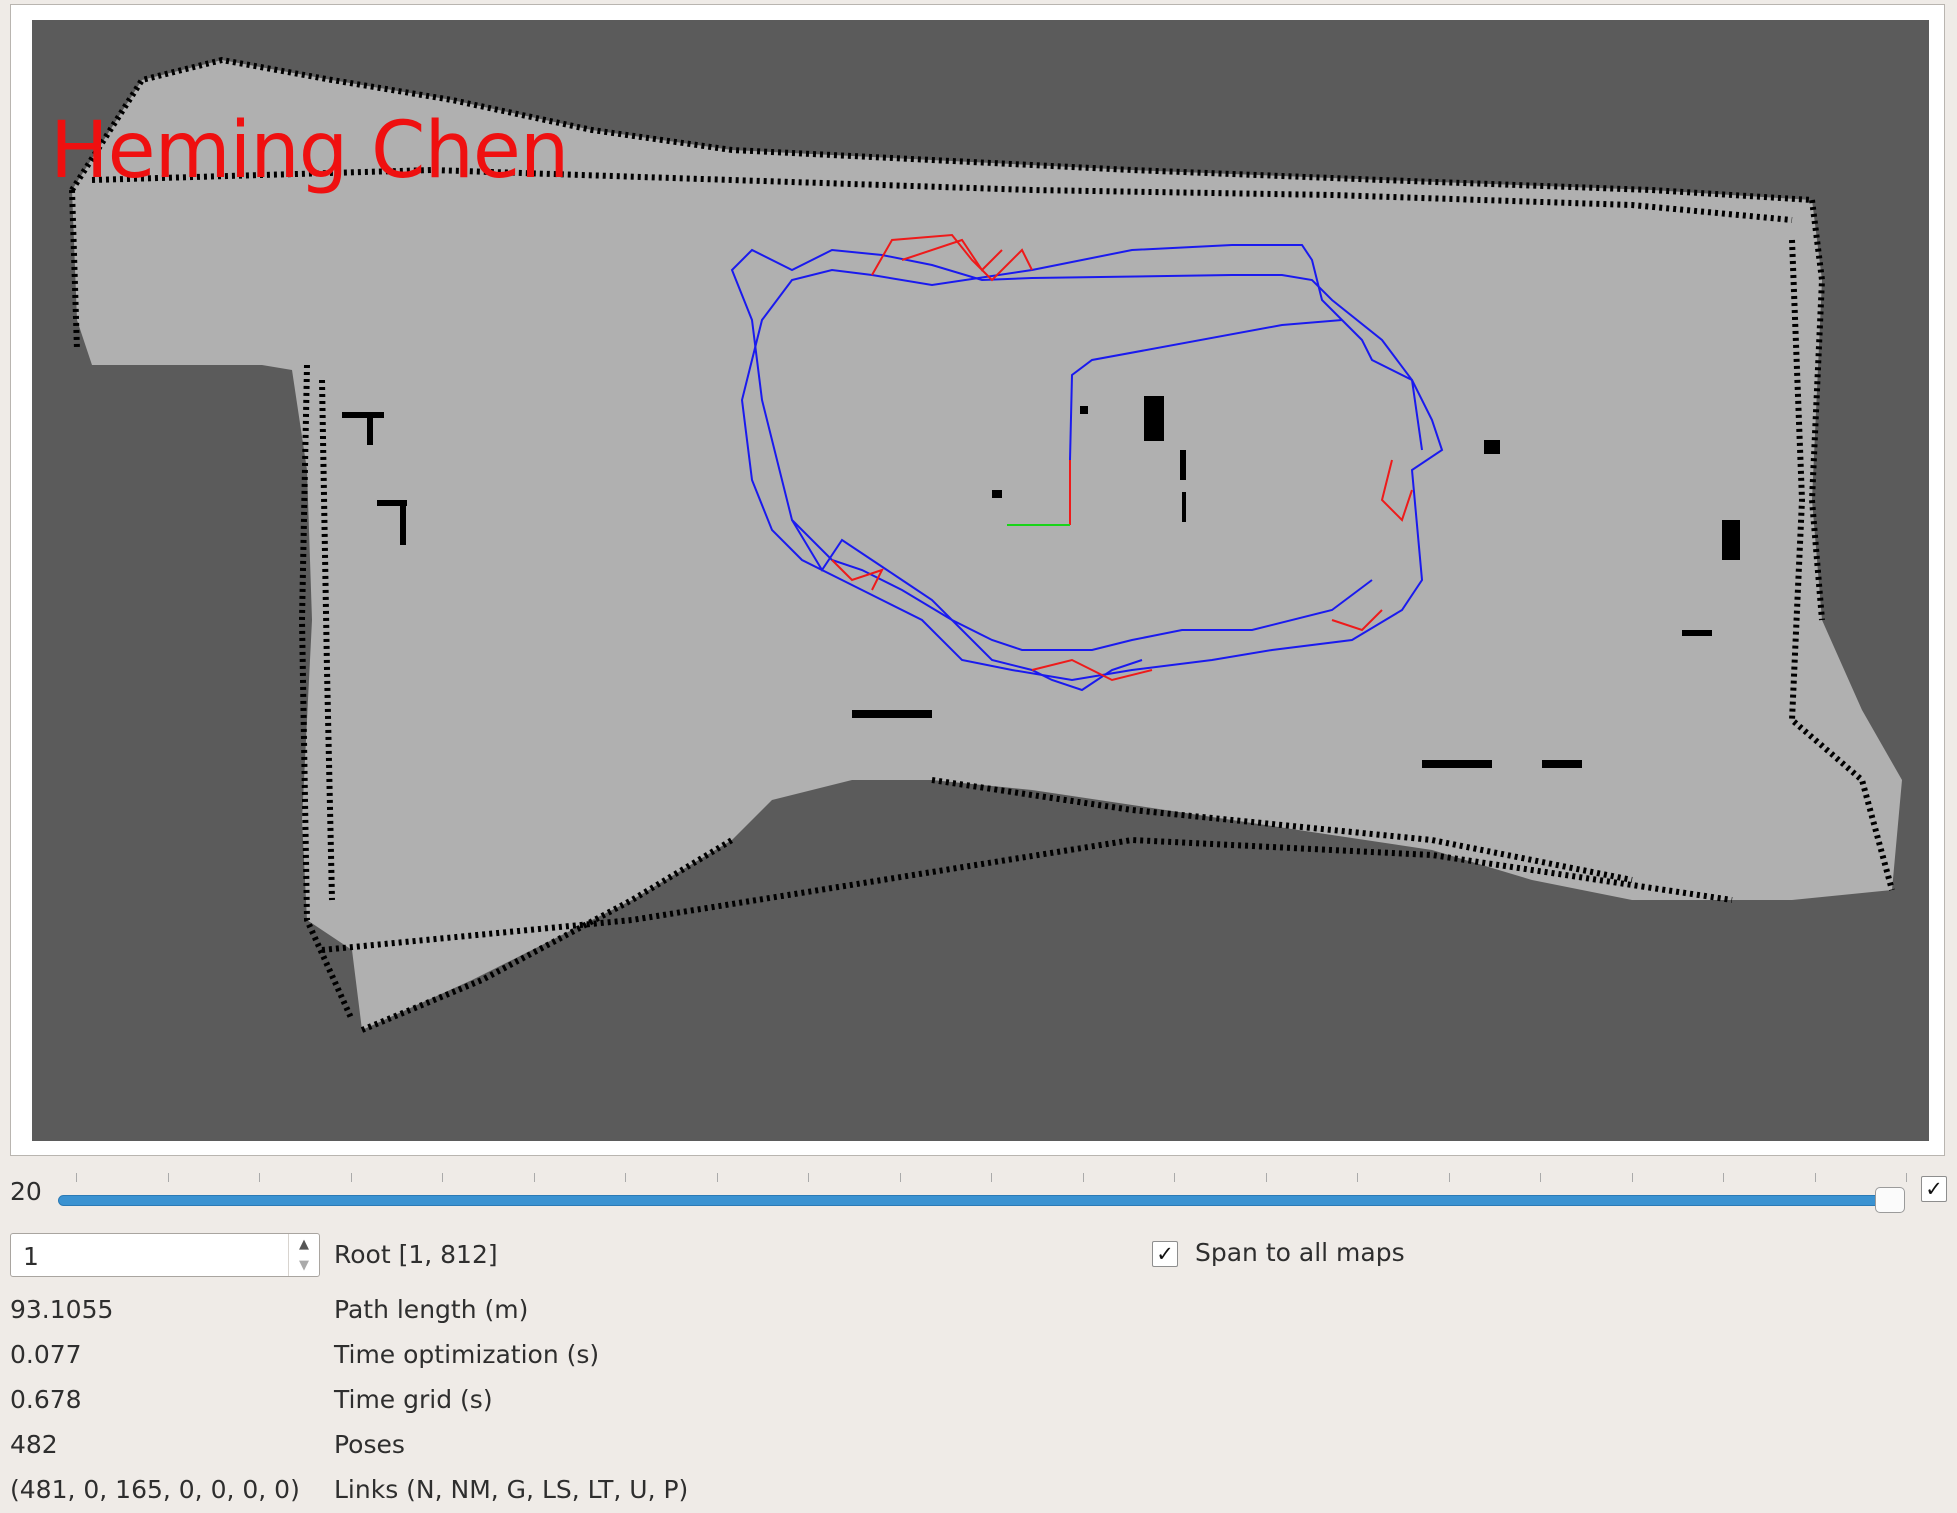 Image resolution: width=1957 pixels, height=1513 pixels. What do you see at coordinates (977, 1200) in the screenshot?
I see `iteration-slider` at bounding box center [977, 1200].